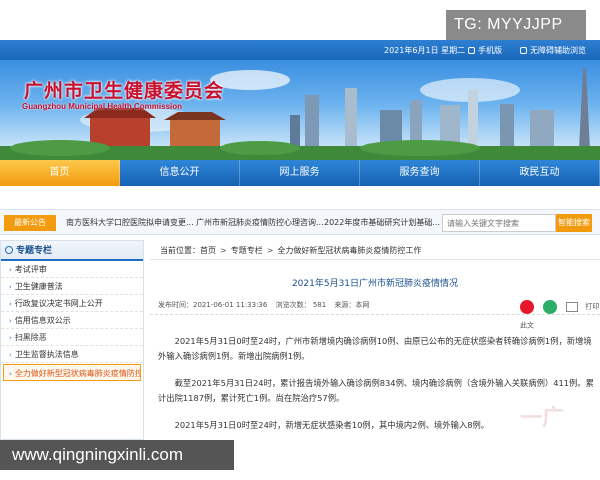 The width and height of the screenshot is (600, 480). Describe the element at coordinates (516, 25) in the screenshot. I see `watermark-top: TG: MYYJJPP` at that location.